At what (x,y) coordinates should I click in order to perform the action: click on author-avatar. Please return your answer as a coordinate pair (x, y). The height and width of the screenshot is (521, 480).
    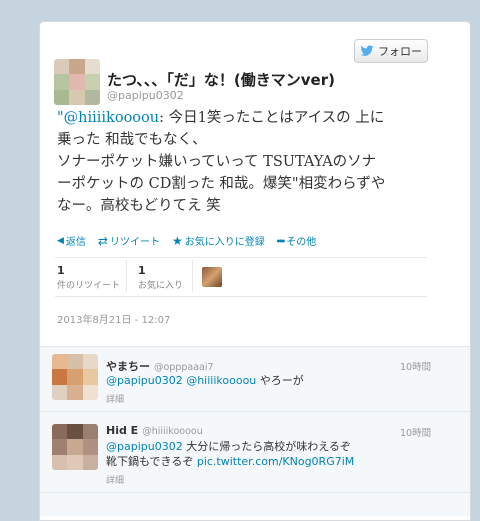
    Looking at the image, I should click on (77, 82).